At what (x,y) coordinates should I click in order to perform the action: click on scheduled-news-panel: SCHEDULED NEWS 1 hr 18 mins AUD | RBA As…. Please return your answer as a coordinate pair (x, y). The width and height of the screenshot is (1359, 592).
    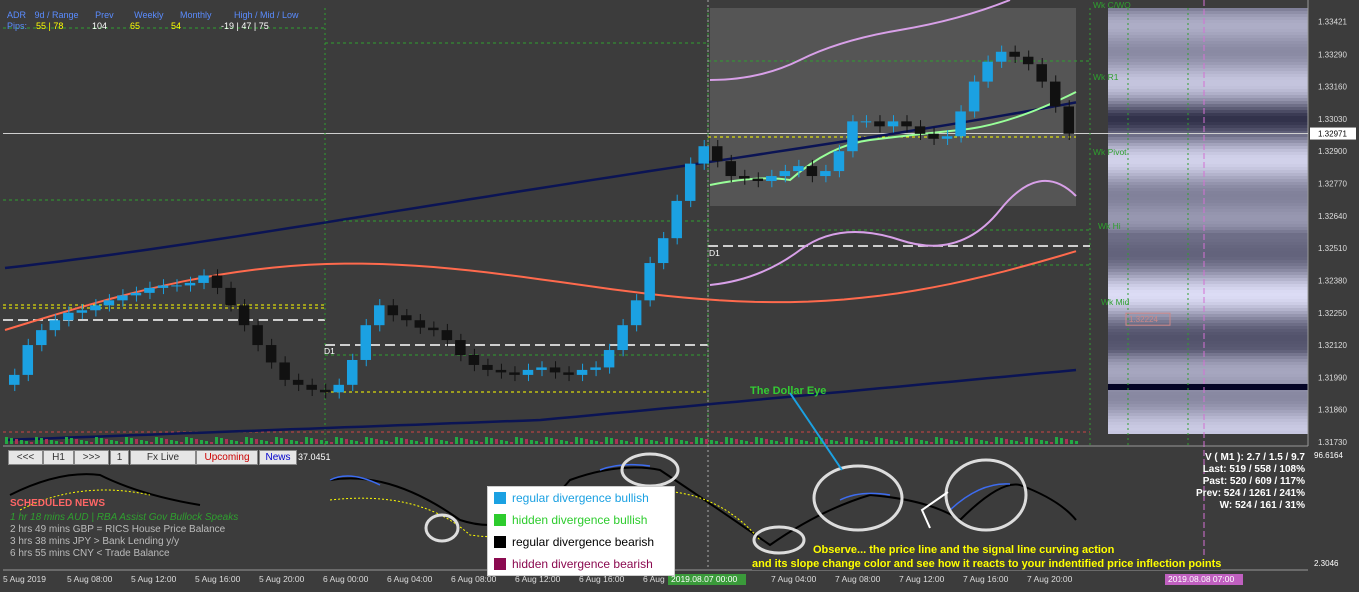
    Looking at the image, I should click on (124, 529).